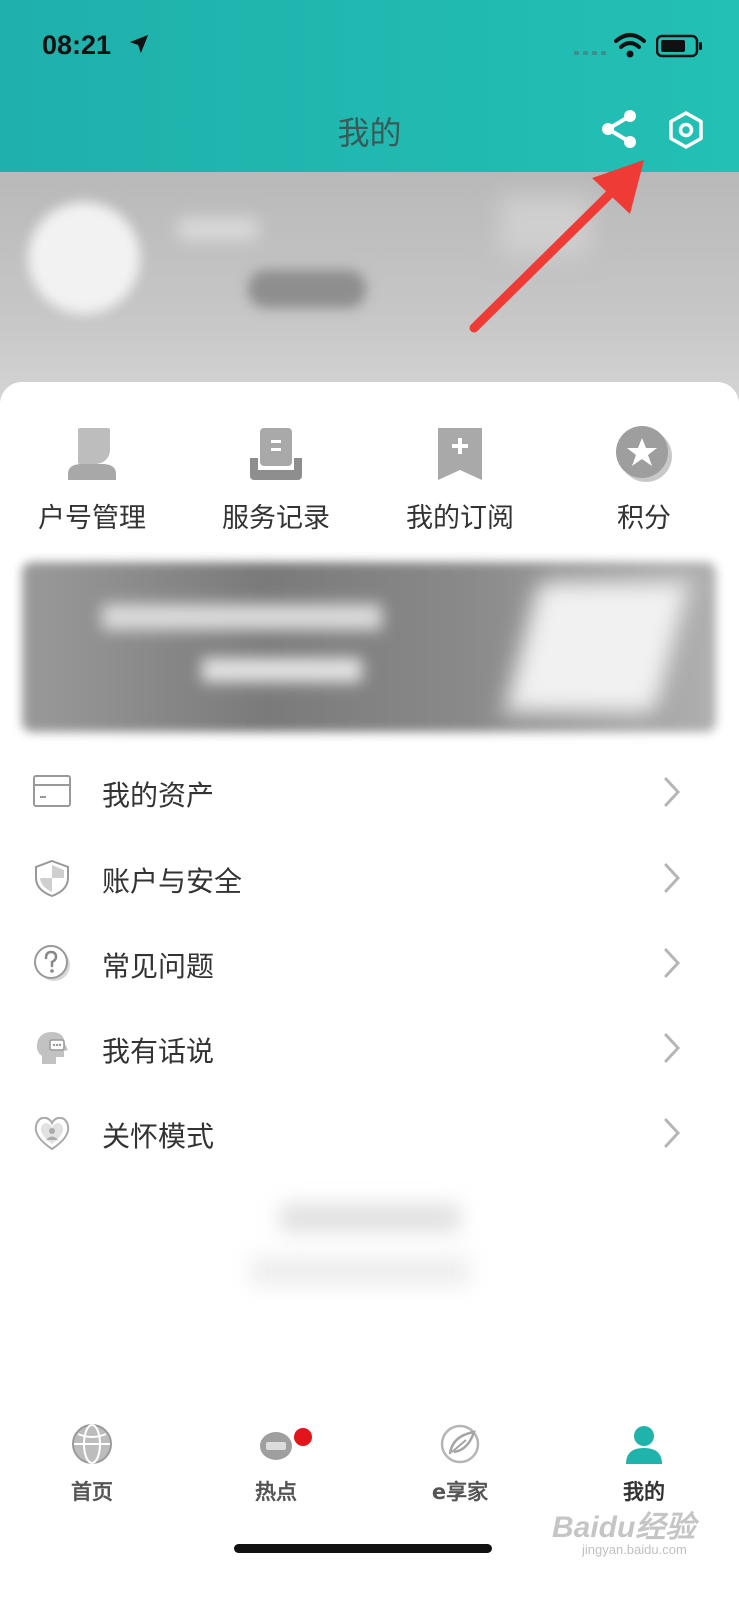 This screenshot has height=1600, width=739. What do you see at coordinates (92, 518) in the screenshot?
I see `quick-action-label: 户号管理` at bounding box center [92, 518].